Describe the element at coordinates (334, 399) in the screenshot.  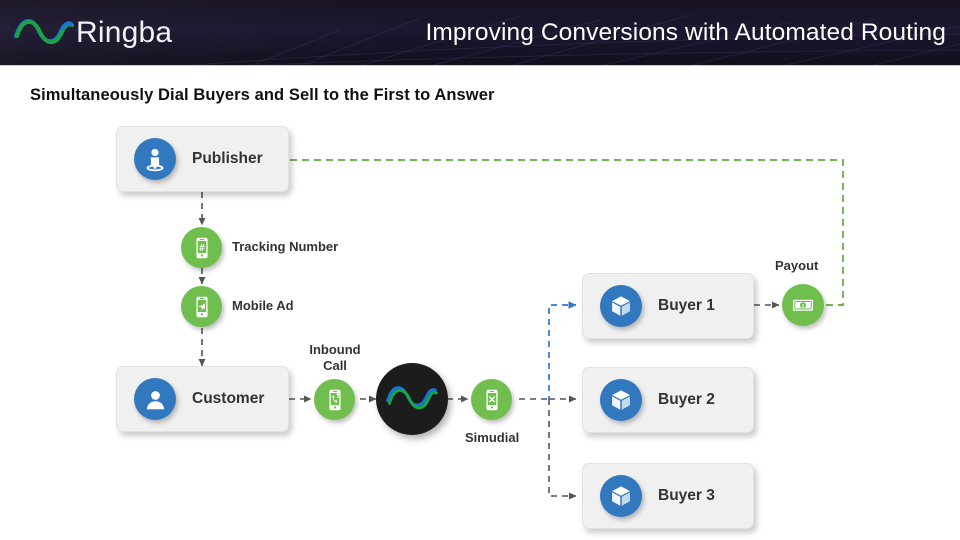
I see `phone-incoming-call-icon` at that location.